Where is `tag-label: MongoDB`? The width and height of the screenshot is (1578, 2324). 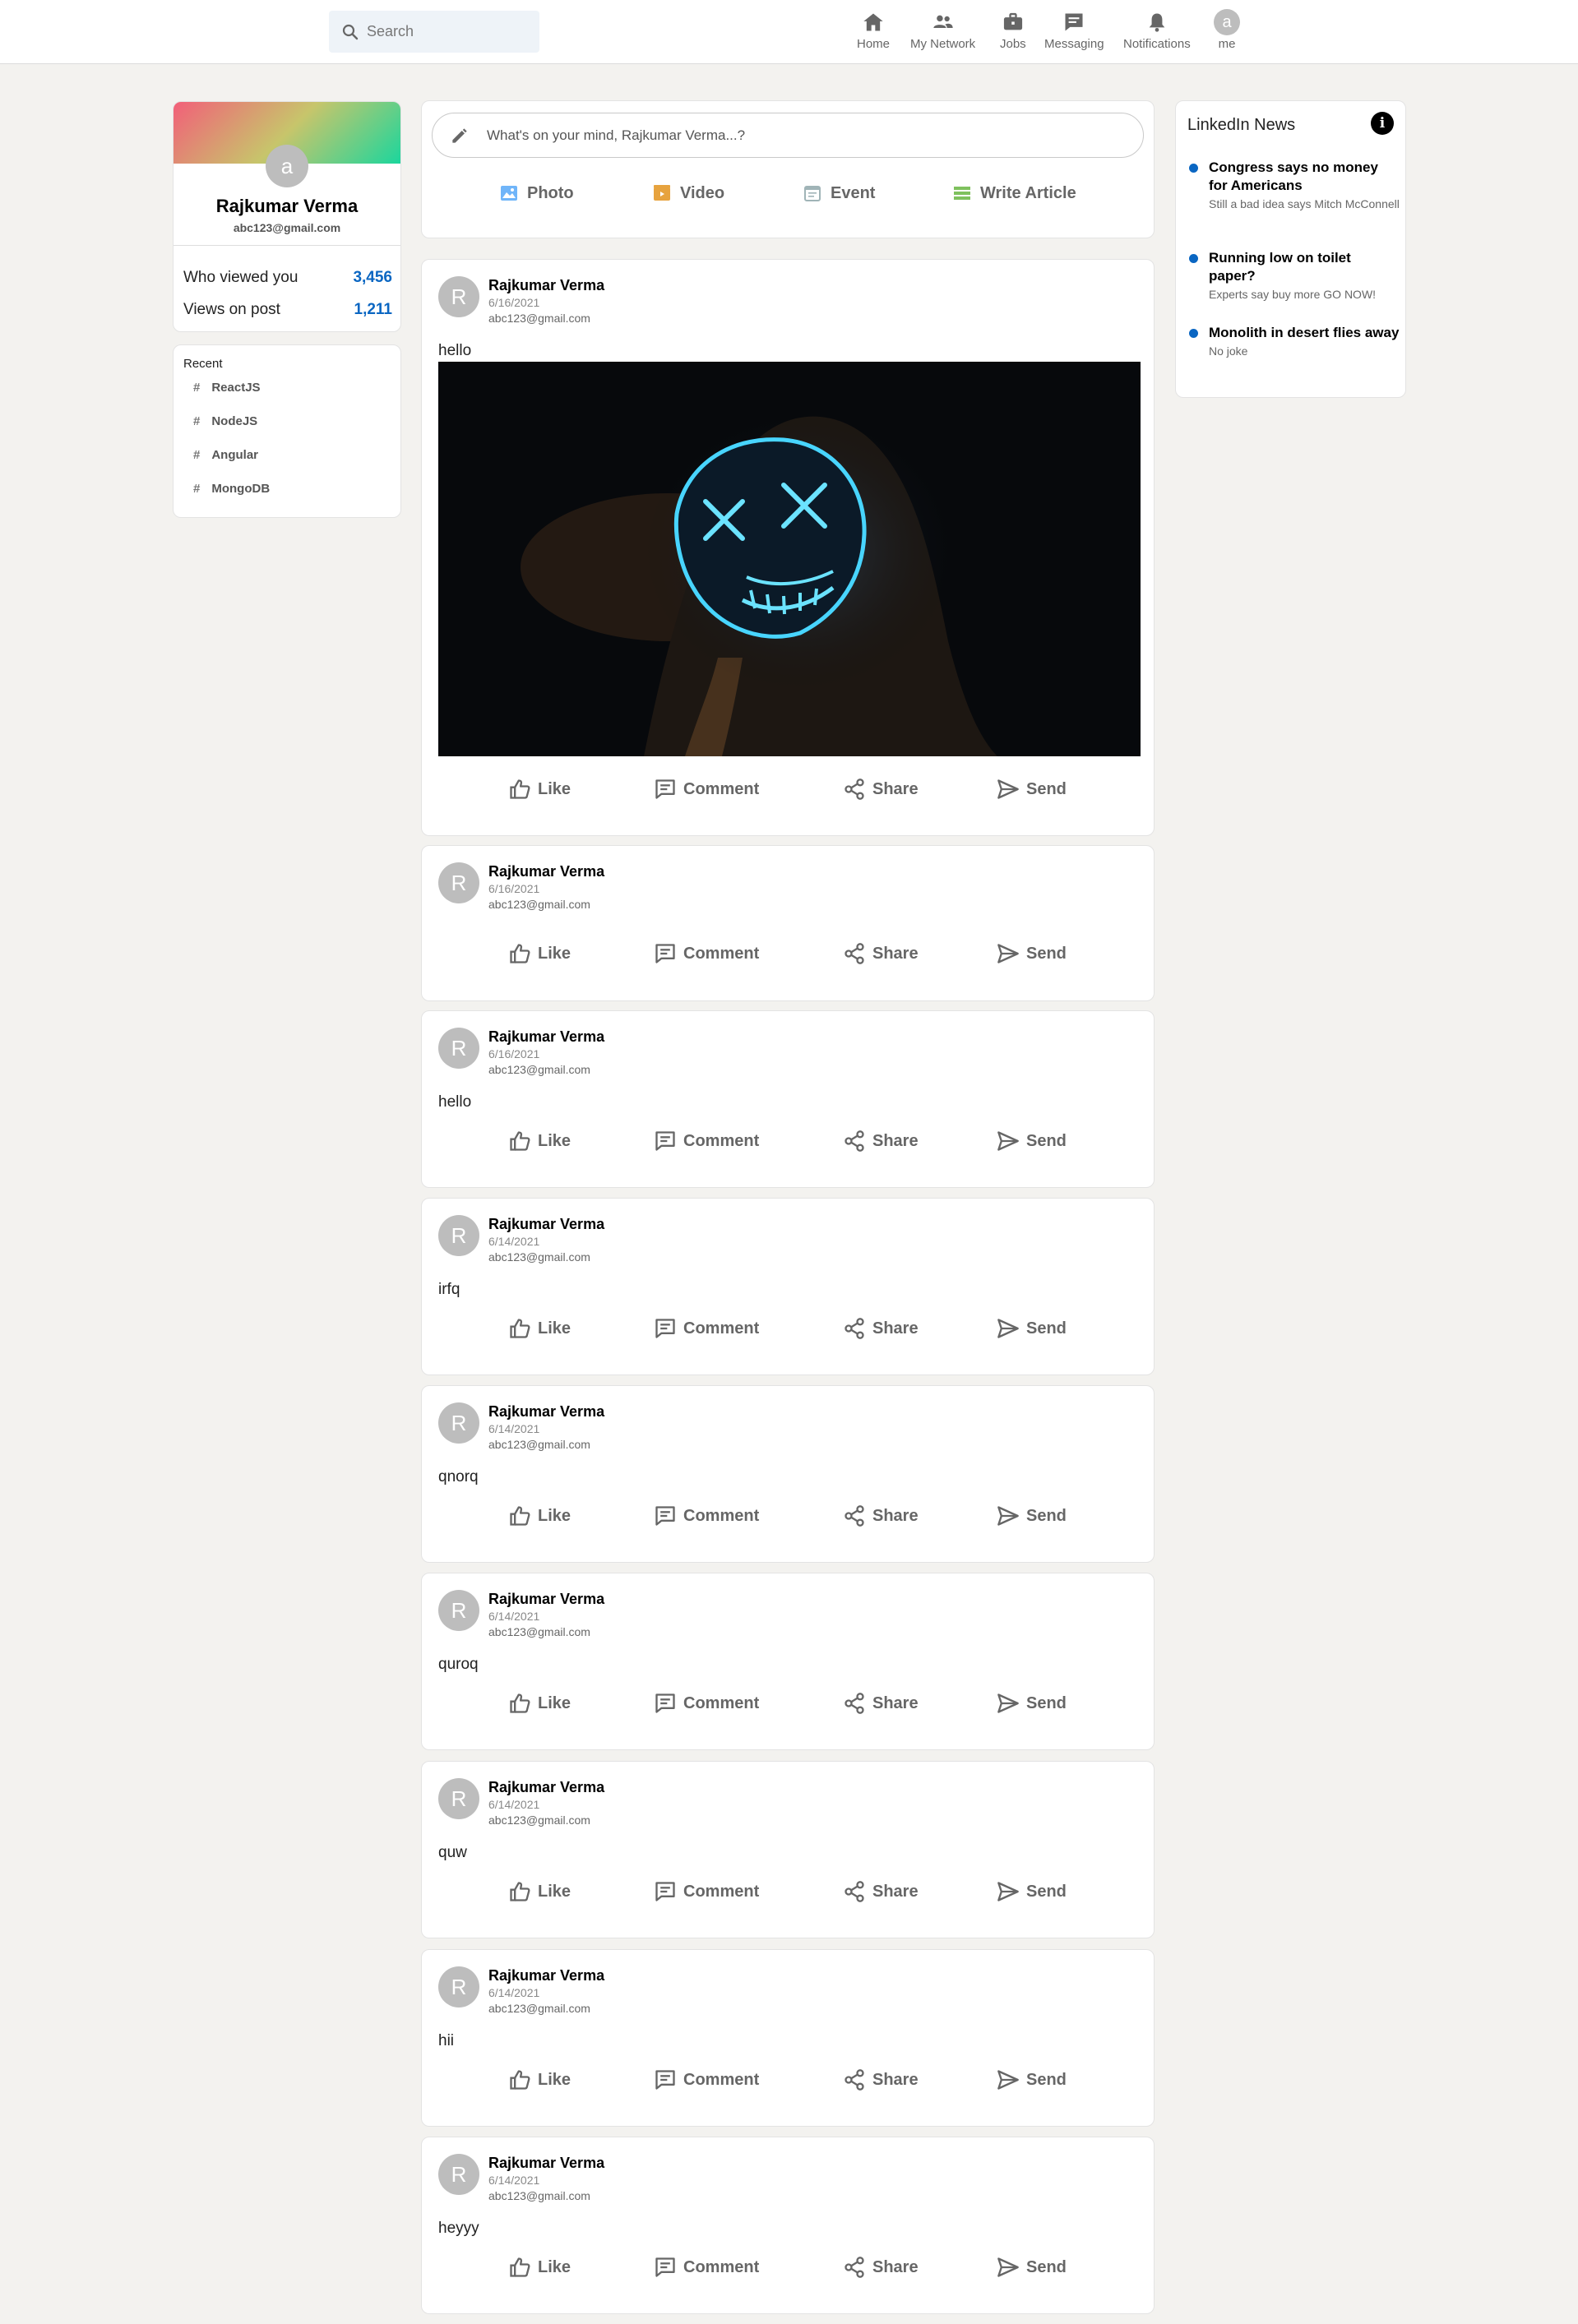
tag-label: MongoDB is located at coordinates (241, 489).